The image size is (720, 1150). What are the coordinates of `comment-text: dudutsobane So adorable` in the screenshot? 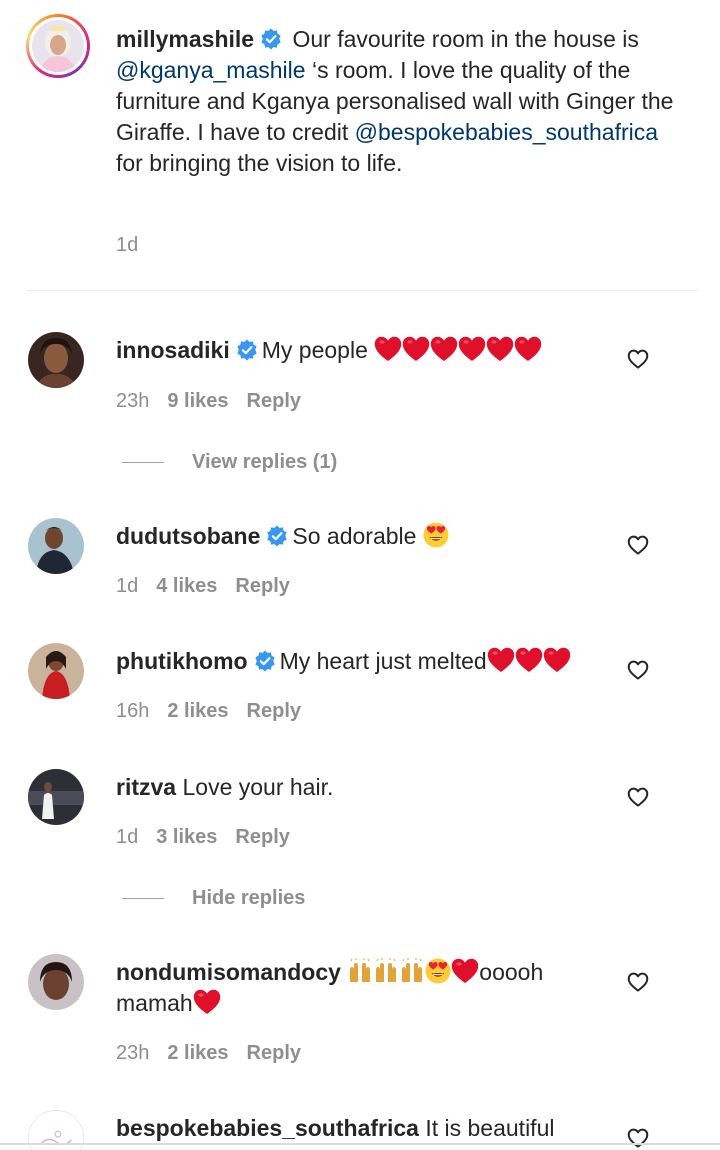 It's located at (351, 536).